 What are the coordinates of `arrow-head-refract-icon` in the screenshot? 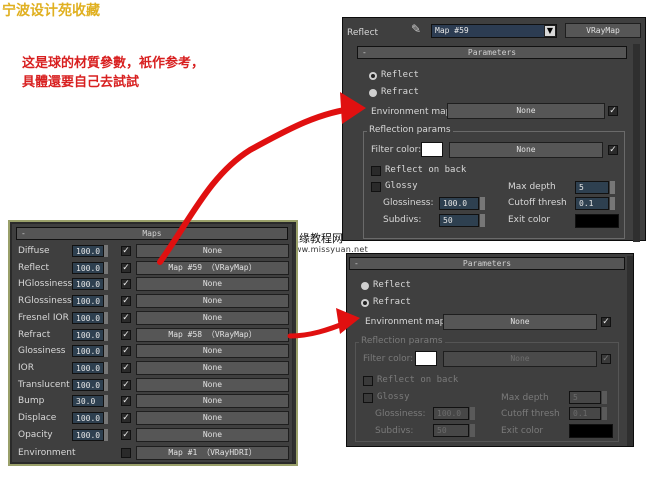 It's located at (348, 321).